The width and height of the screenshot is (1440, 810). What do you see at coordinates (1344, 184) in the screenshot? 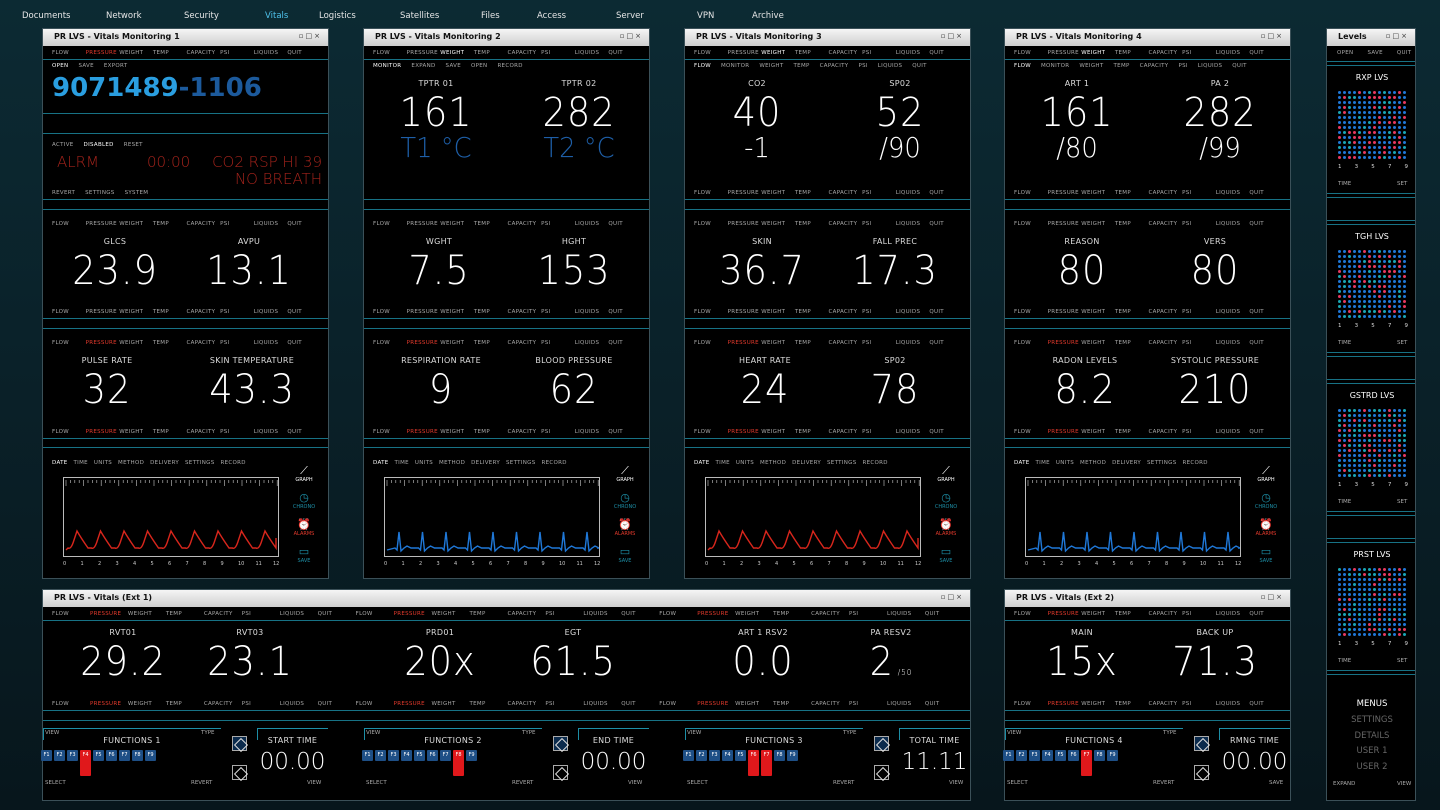
I see `time-button: TIME` at bounding box center [1344, 184].